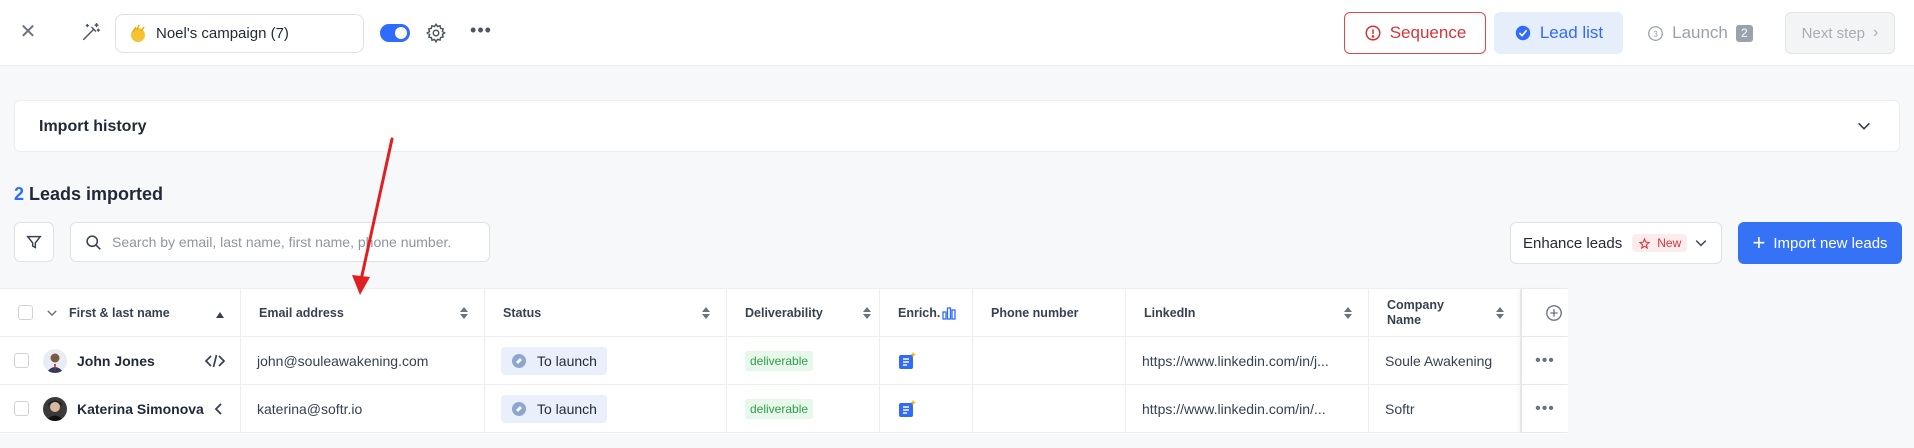 Image resolution: width=1914 pixels, height=448 pixels. I want to click on bar-chart-icon, so click(949, 313).